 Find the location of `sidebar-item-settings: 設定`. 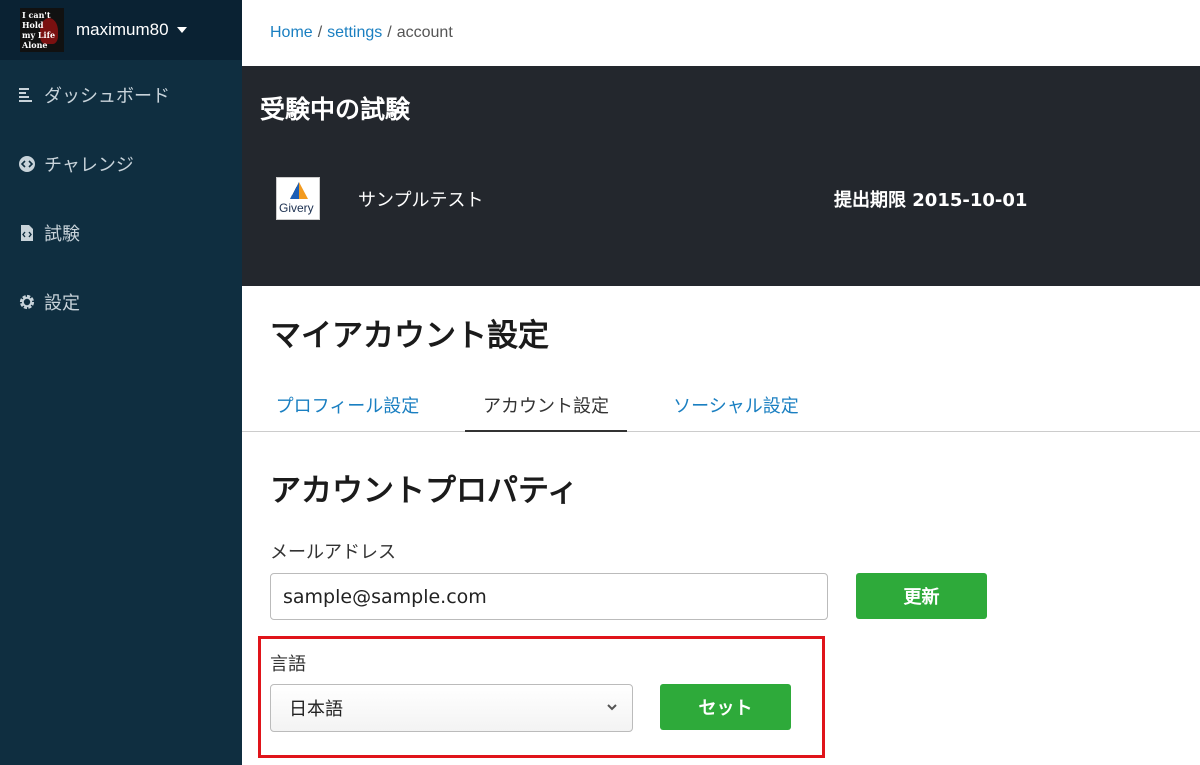

sidebar-item-settings: 設定 is located at coordinates (121, 301).